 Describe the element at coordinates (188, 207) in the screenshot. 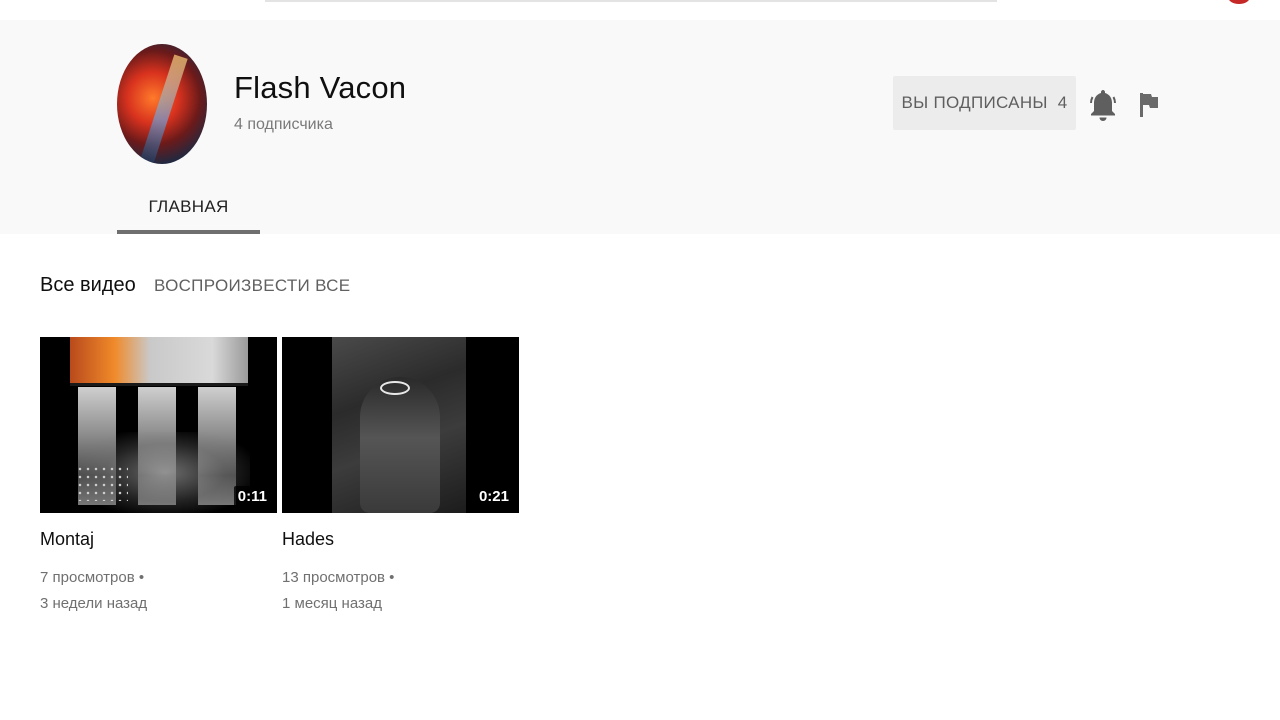

I see `tab-home: ГЛАВНАЯ` at that location.